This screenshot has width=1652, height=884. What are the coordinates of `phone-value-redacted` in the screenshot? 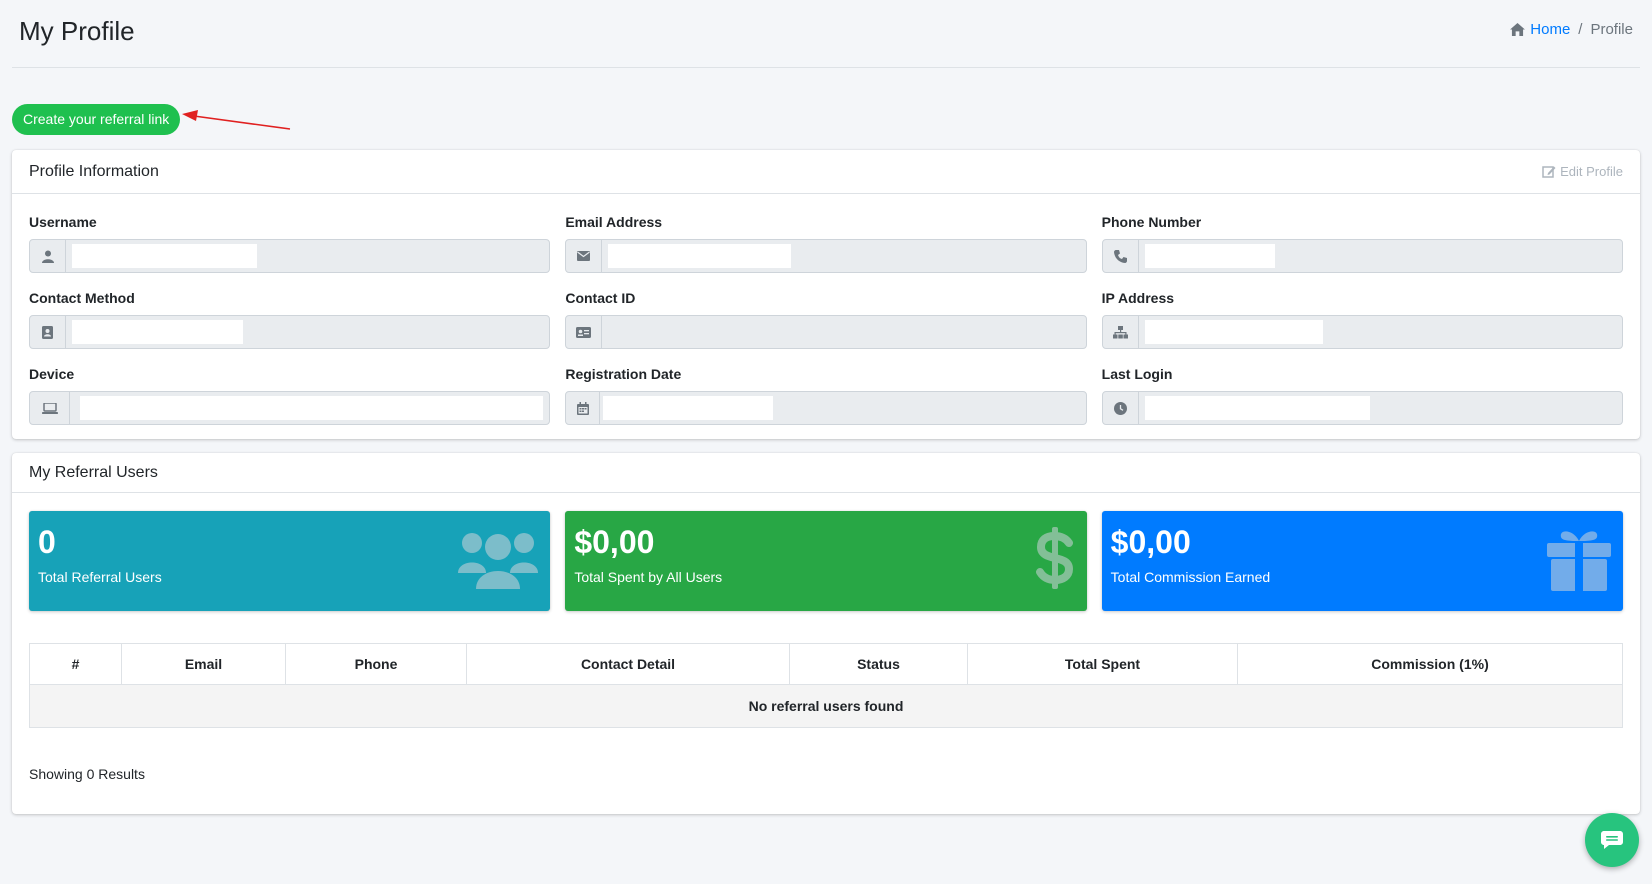 It's located at (1209, 256).